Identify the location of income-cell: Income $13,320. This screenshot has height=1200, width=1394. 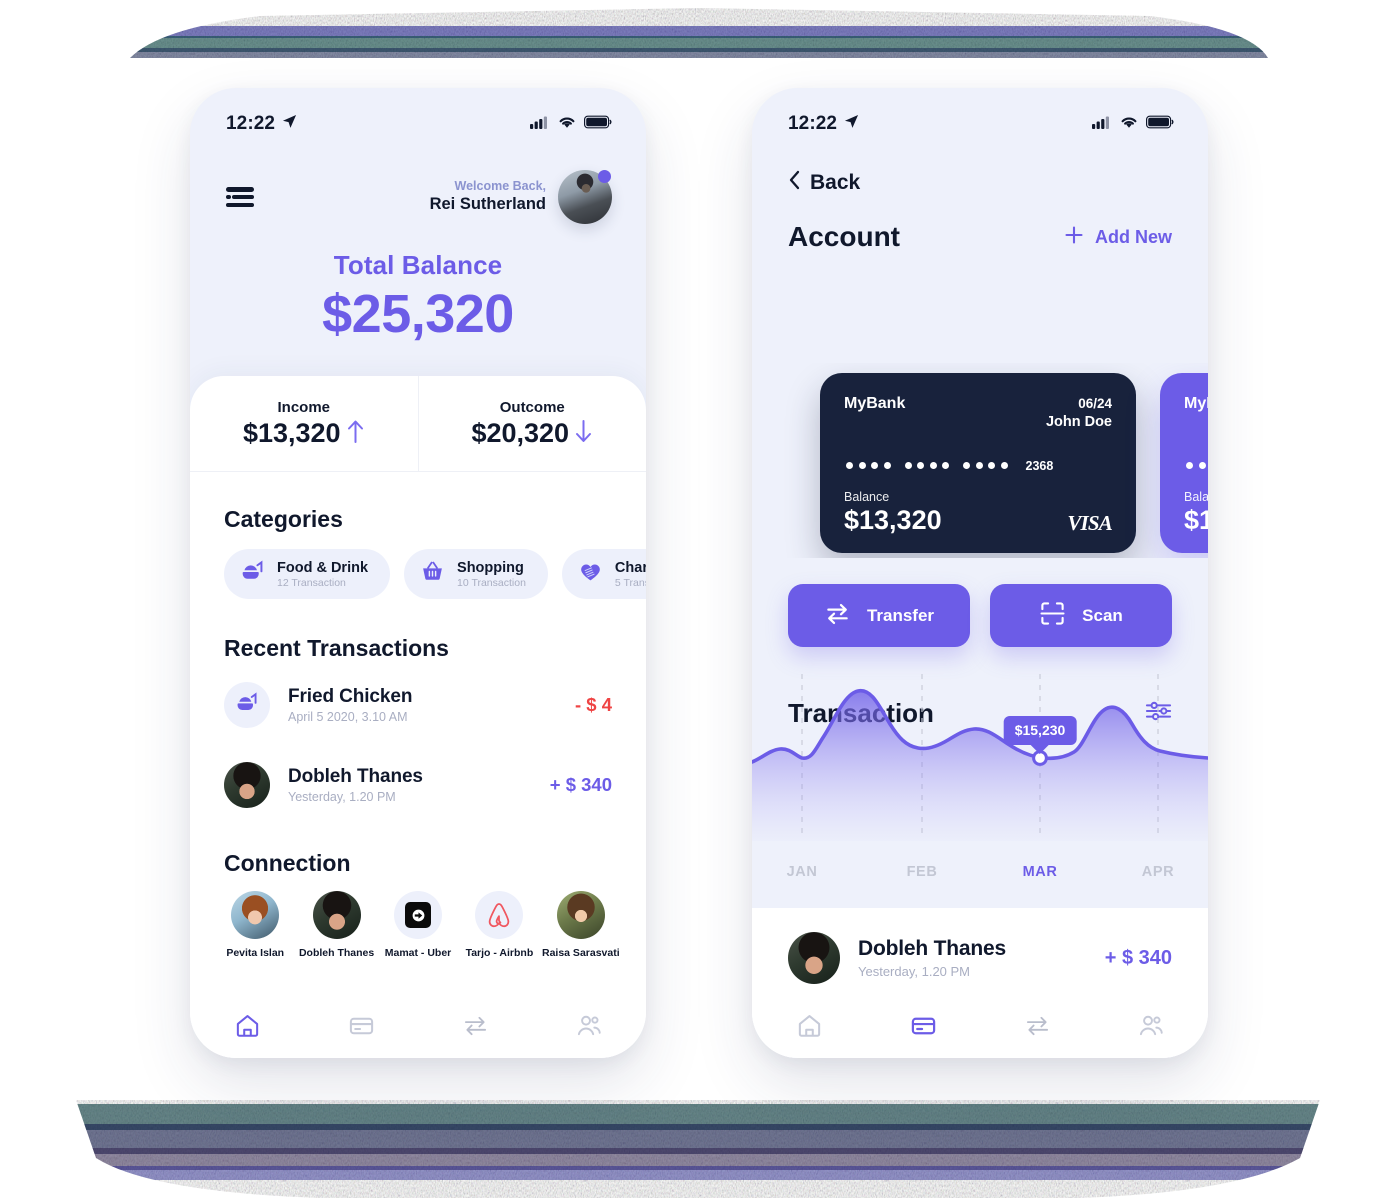
(304, 423).